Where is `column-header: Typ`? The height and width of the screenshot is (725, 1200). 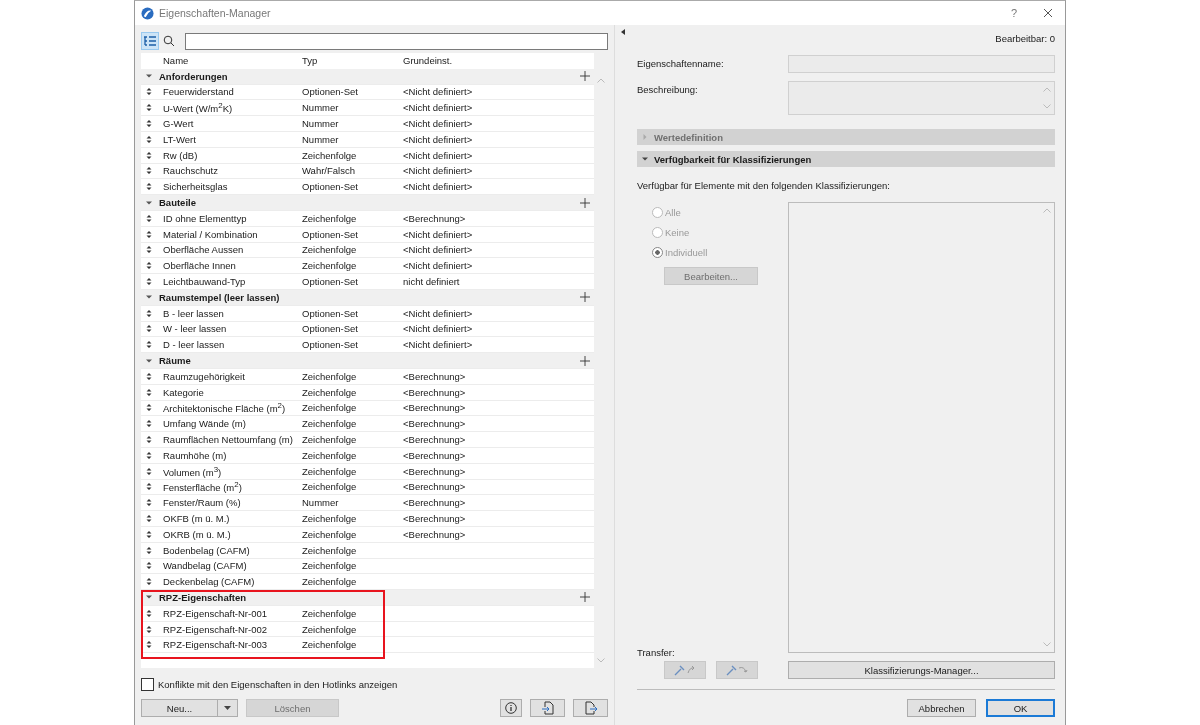 column-header: Typ is located at coordinates (352, 61).